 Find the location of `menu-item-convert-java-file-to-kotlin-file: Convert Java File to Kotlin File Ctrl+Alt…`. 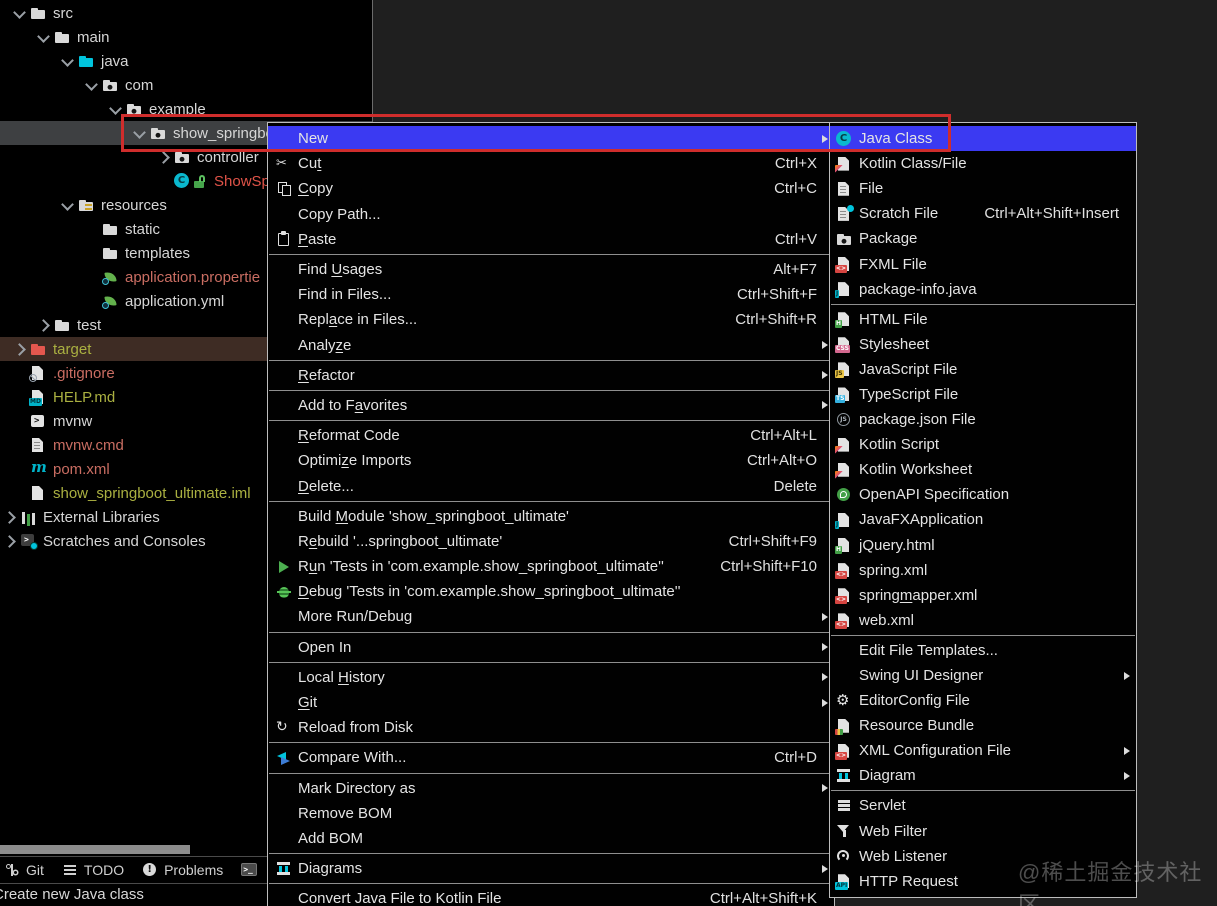

menu-item-convert-java-file-to-kotlin-file: Convert Java File to Kotlin File Ctrl+Alt… is located at coordinates (551, 896).